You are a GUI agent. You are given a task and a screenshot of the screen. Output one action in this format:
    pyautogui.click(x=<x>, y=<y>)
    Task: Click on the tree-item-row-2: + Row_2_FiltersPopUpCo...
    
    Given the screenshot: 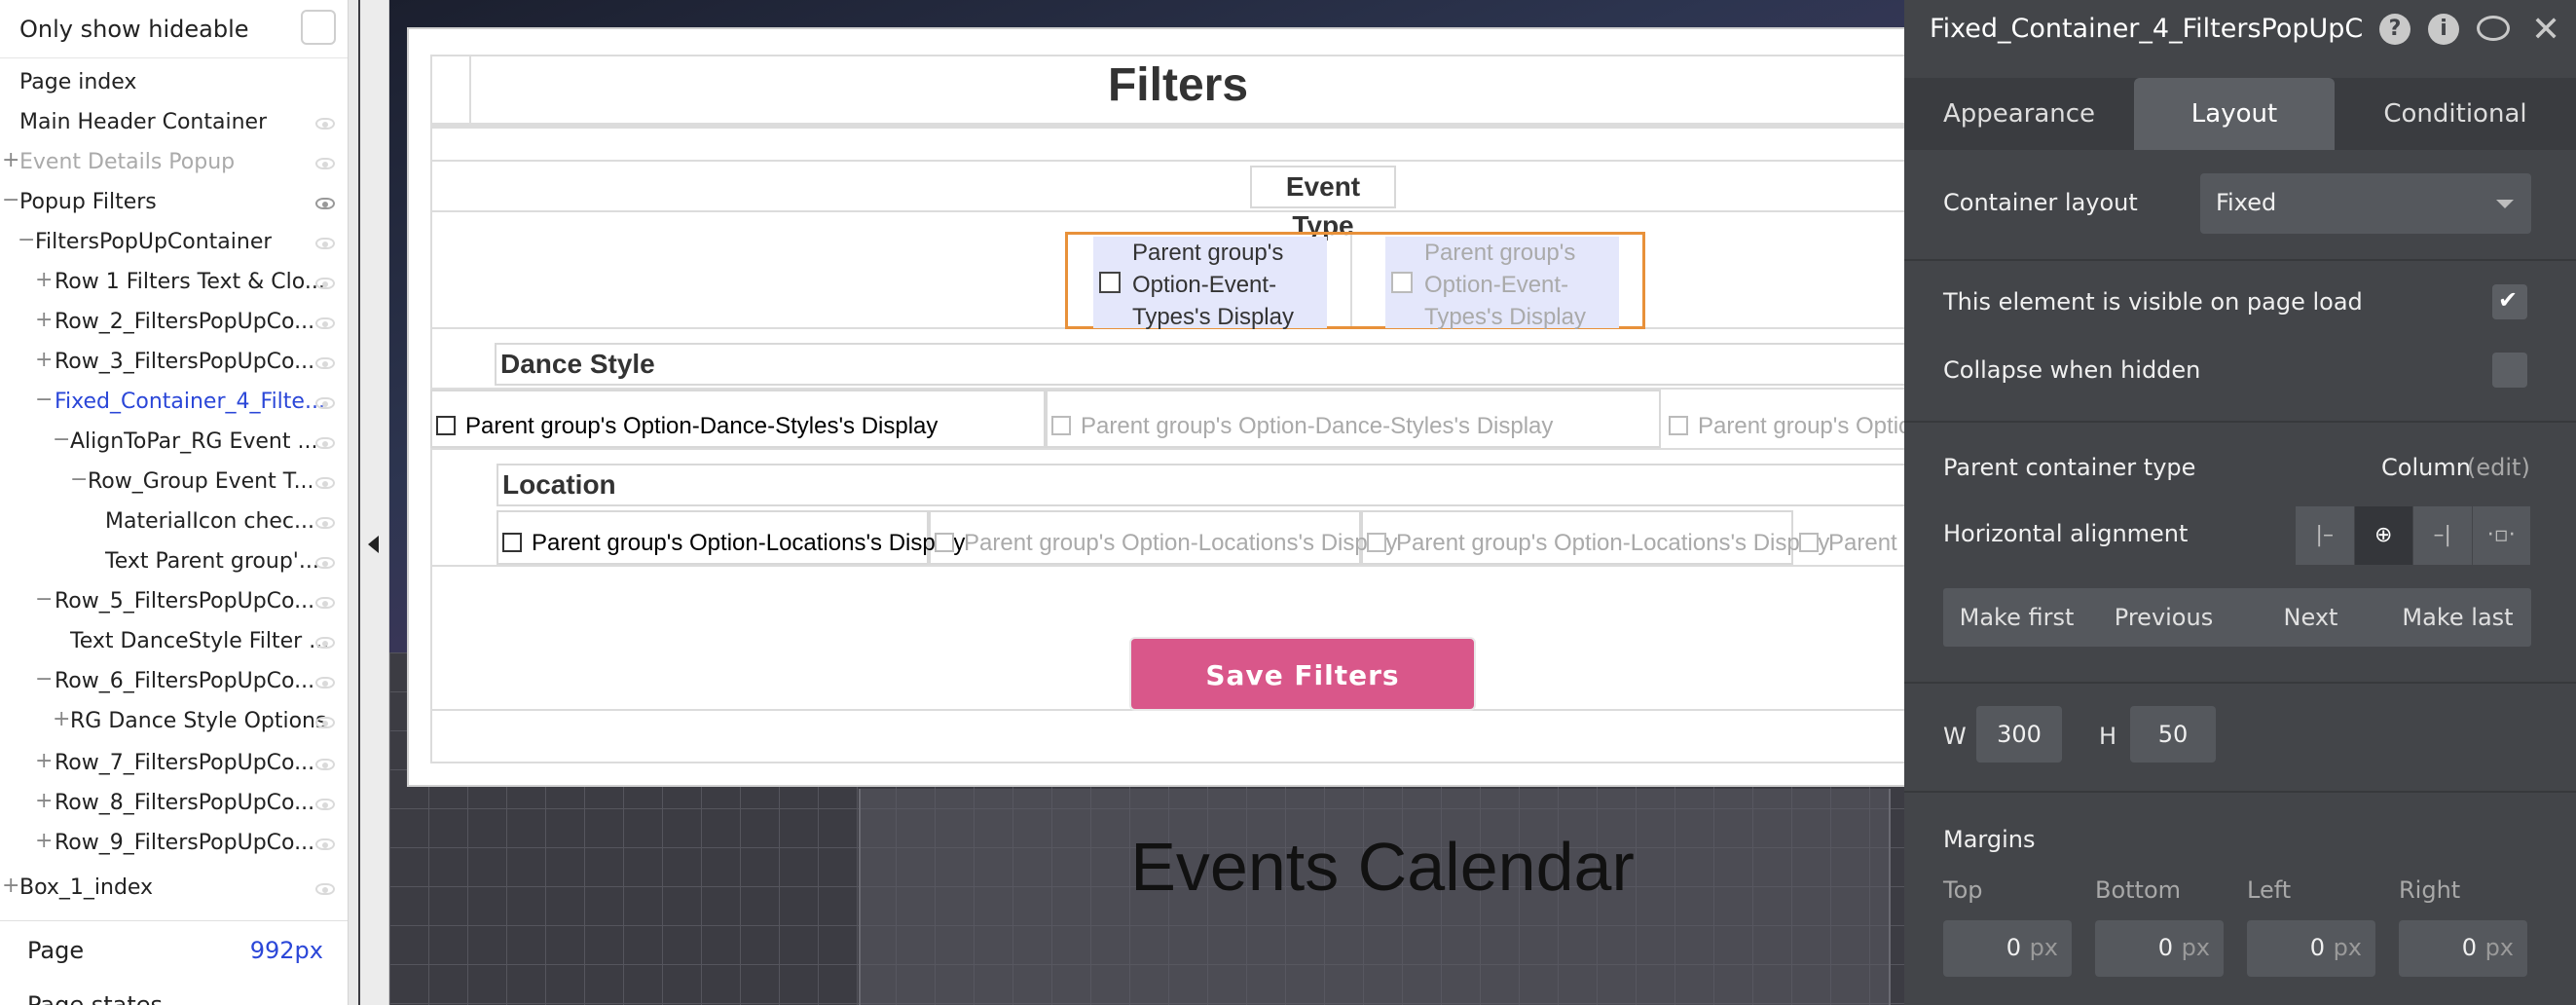 What is the action you would take?
    pyautogui.click(x=174, y=322)
    